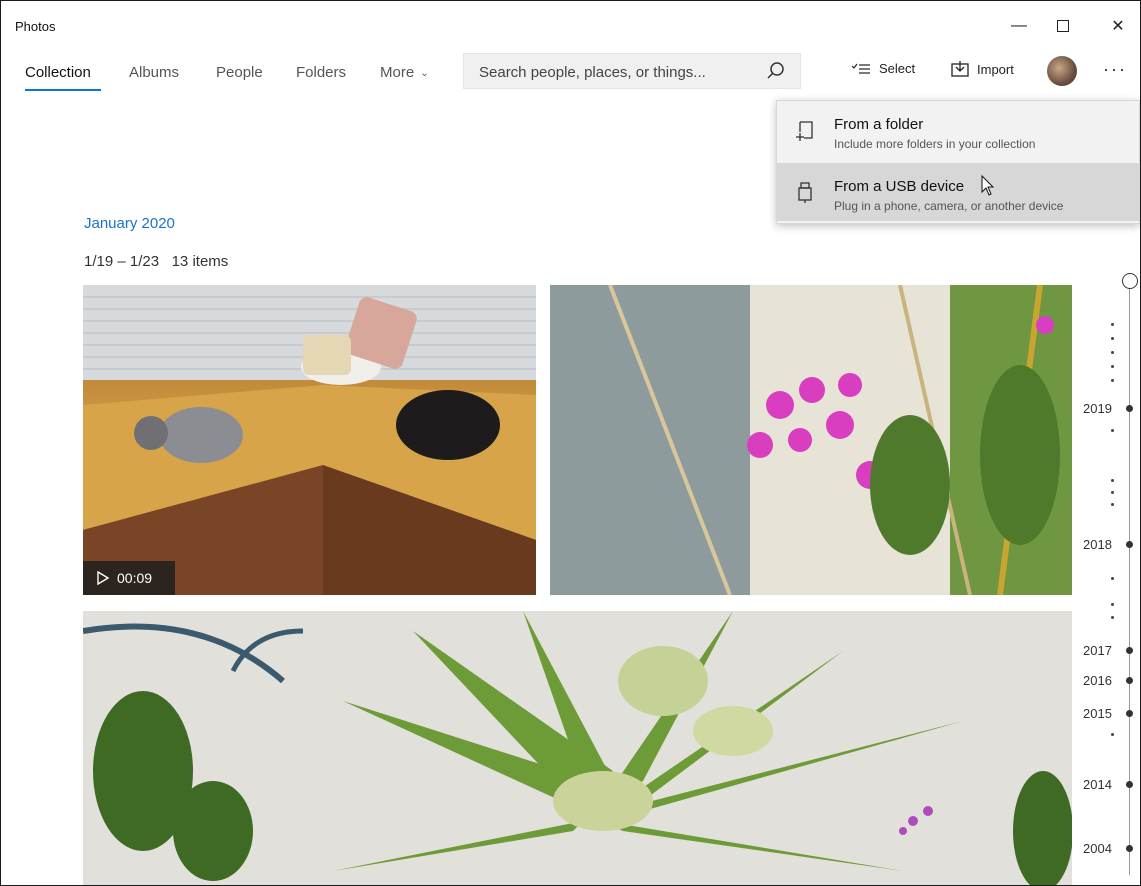 The width and height of the screenshot is (1141, 886). I want to click on month-heading: January 2020, so click(129, 223).